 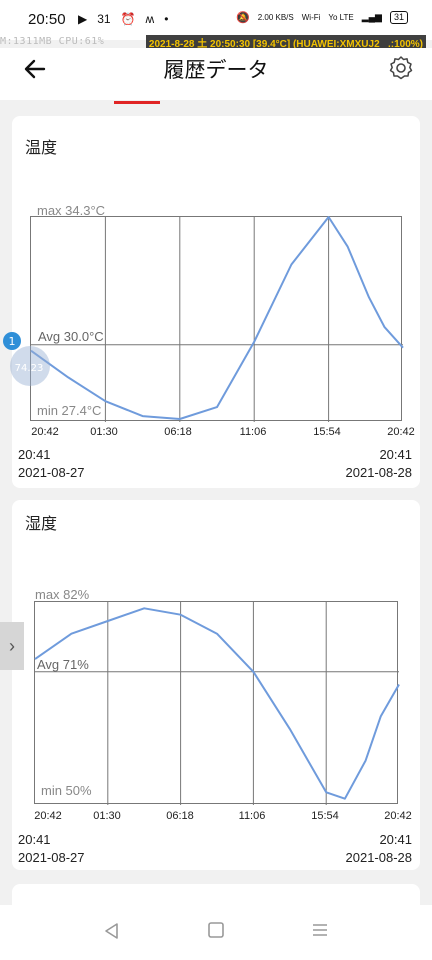 I want to click on play-icon: ▶, so click(x=83, y=19).